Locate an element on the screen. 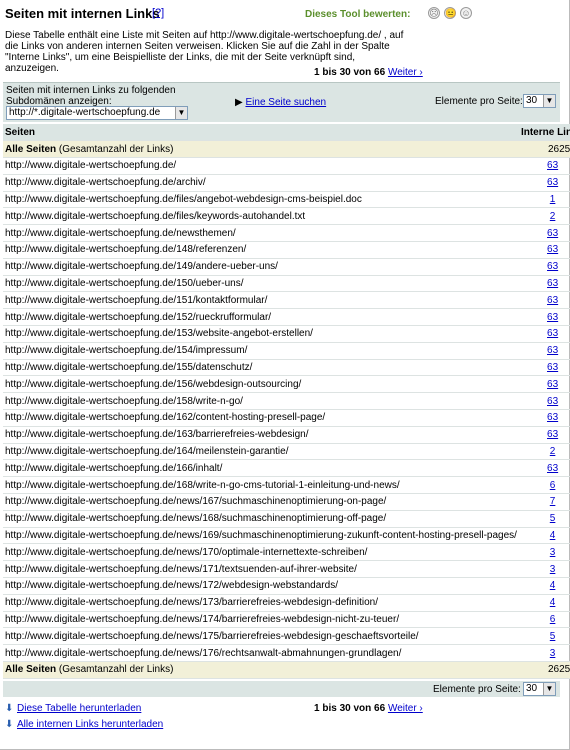  search-page: ▶ Eine Seite suchen is located at coordinates (280, 102).